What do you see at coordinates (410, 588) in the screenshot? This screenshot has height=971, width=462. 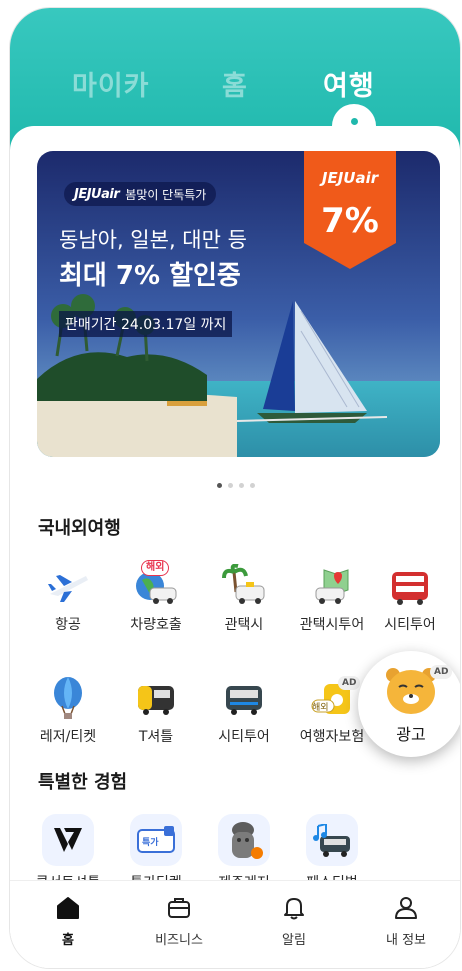 I see `double-decker-bus-icon` at bounding box center [410, 588].